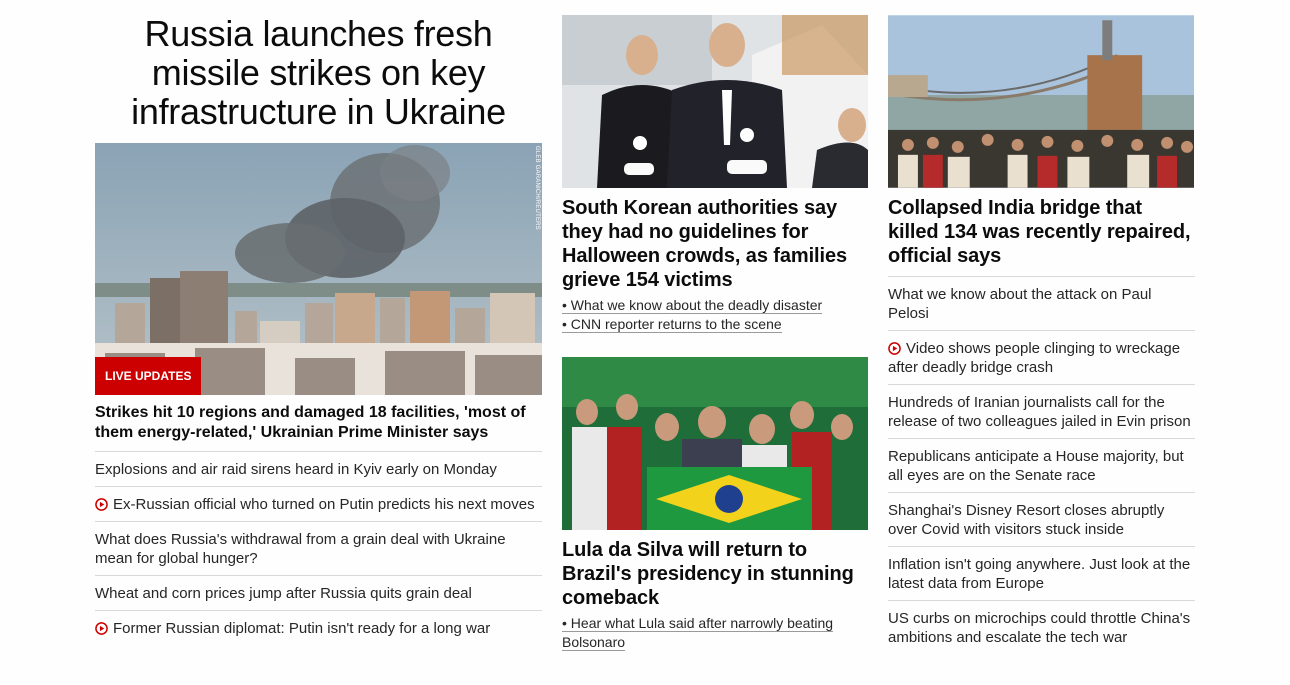 The image size is (1290, 685). What do you see at coordinates (672, 324) in the screenshot?
I see `sublink-text: • CNN reporter returns to the scene` at bounding box center [672, 324].